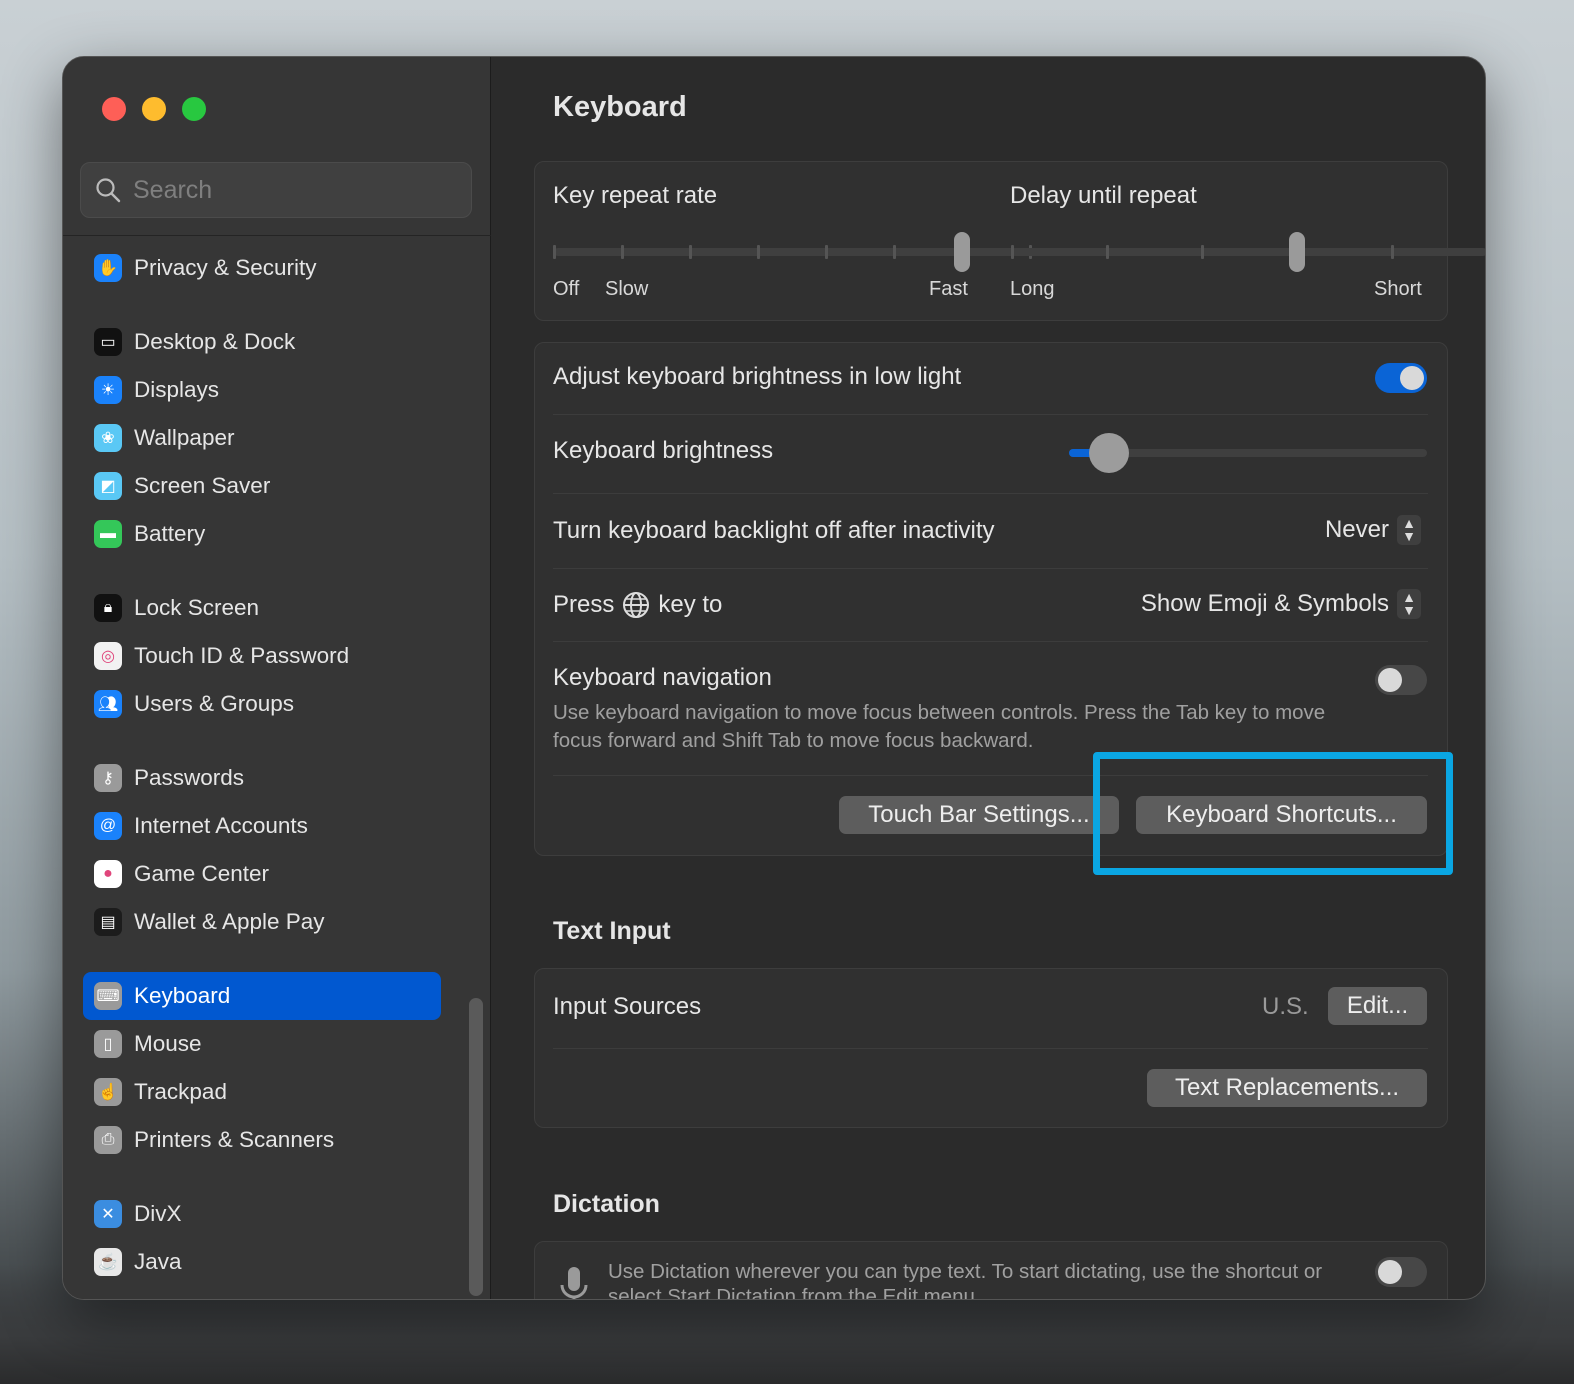 The width and height of the screenshot is (1574, 1384). Describe the element at coordinates (180, 1091) in the screenshot. I see `sidebar-item-label: Trackpad` at that location.